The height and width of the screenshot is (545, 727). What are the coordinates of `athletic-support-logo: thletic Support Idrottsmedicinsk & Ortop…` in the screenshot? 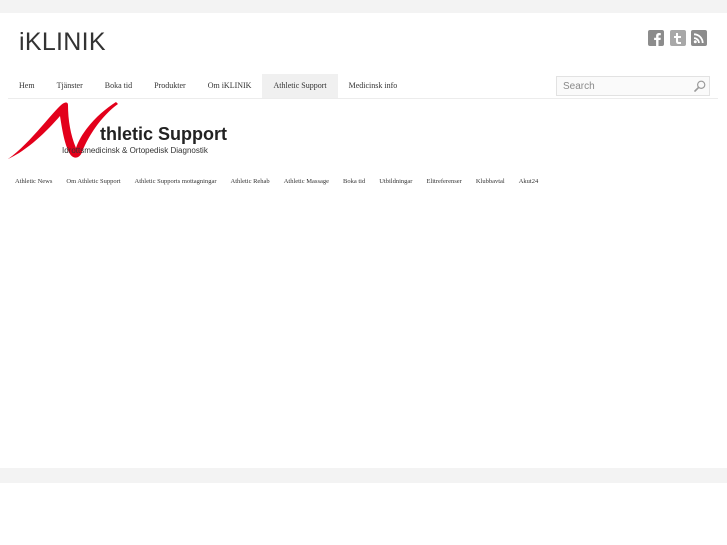 It's located at (123, 131).